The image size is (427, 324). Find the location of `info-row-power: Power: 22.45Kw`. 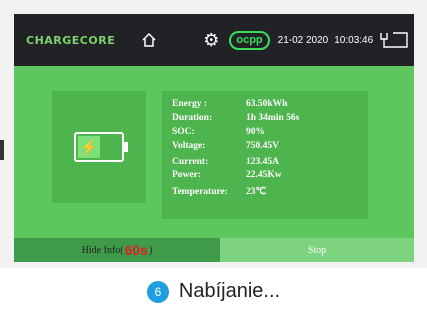

info-row-power: Power: 22.45Kw is located at coordinates (227, 175).